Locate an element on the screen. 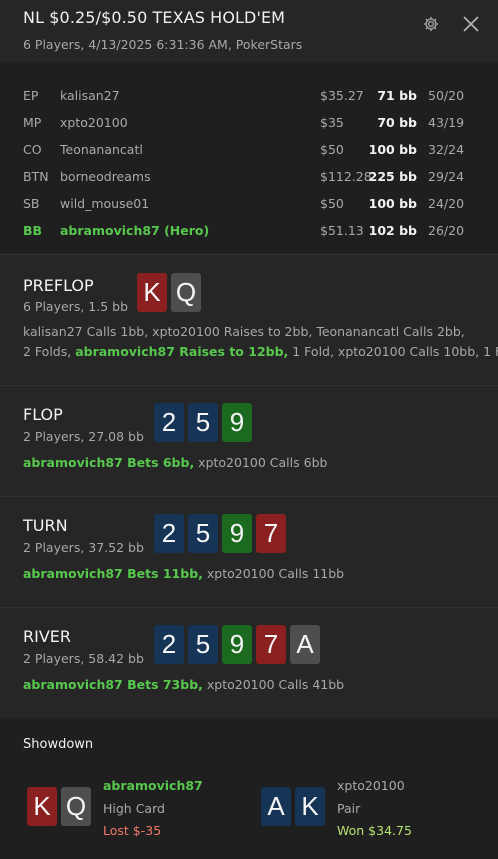 The width and height of the screenshot is (498, 859). player-stats: 24/20 is located at coordinates (446, 203).